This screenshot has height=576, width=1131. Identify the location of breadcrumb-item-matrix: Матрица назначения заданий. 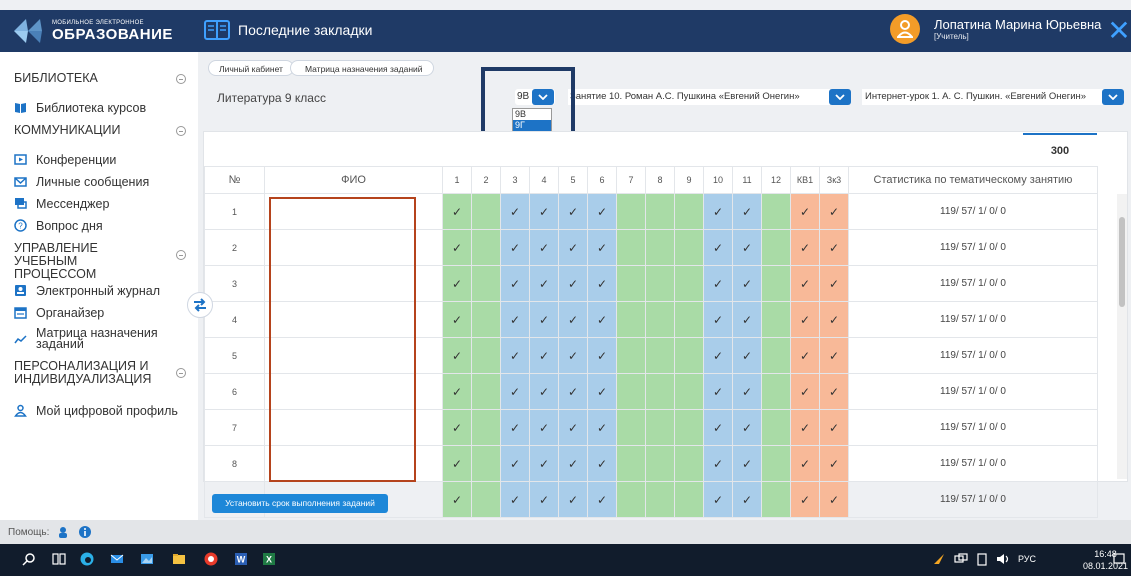
(361, 68).